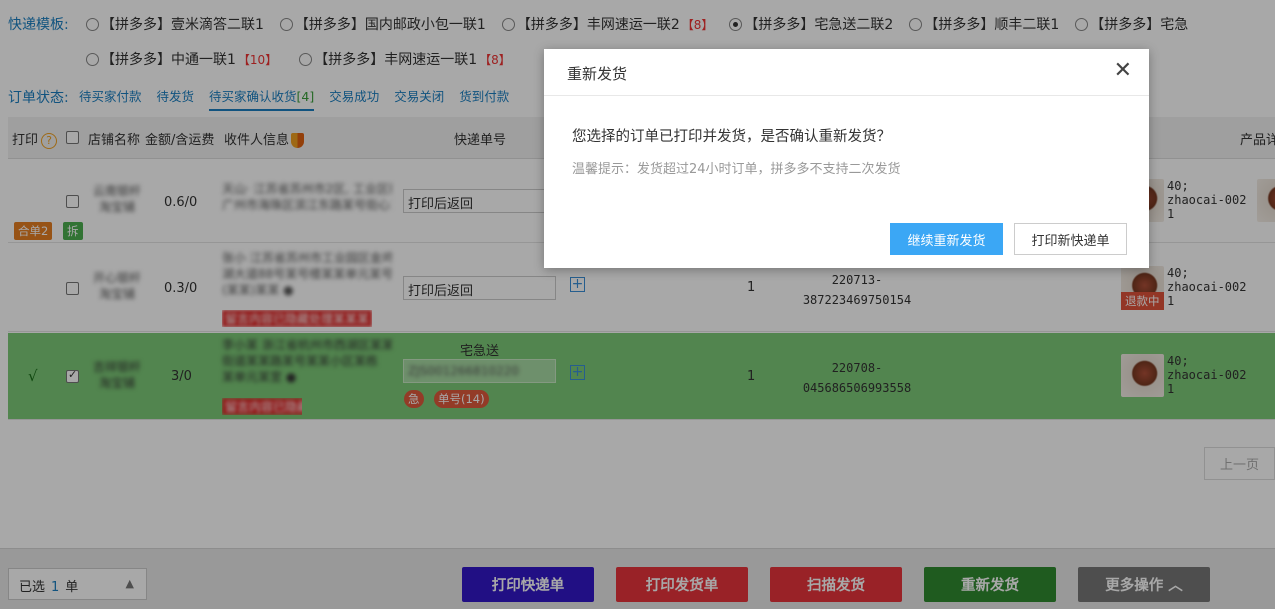 The width and height of the screenshot is (1275, 609). What do you see at coordinates (1123, 71) in the screenshot?
I see `close-icon: ✕` at bounding box center [1123, 71].